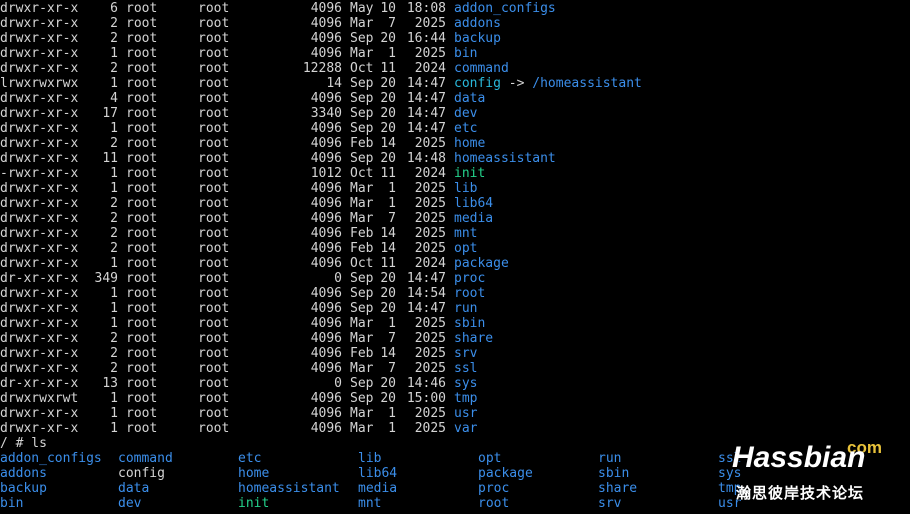  What do you see at coordinates (145, 458) in the screenshot?
I see `ls-grid-entry: command` at bounding box center [145, 458].